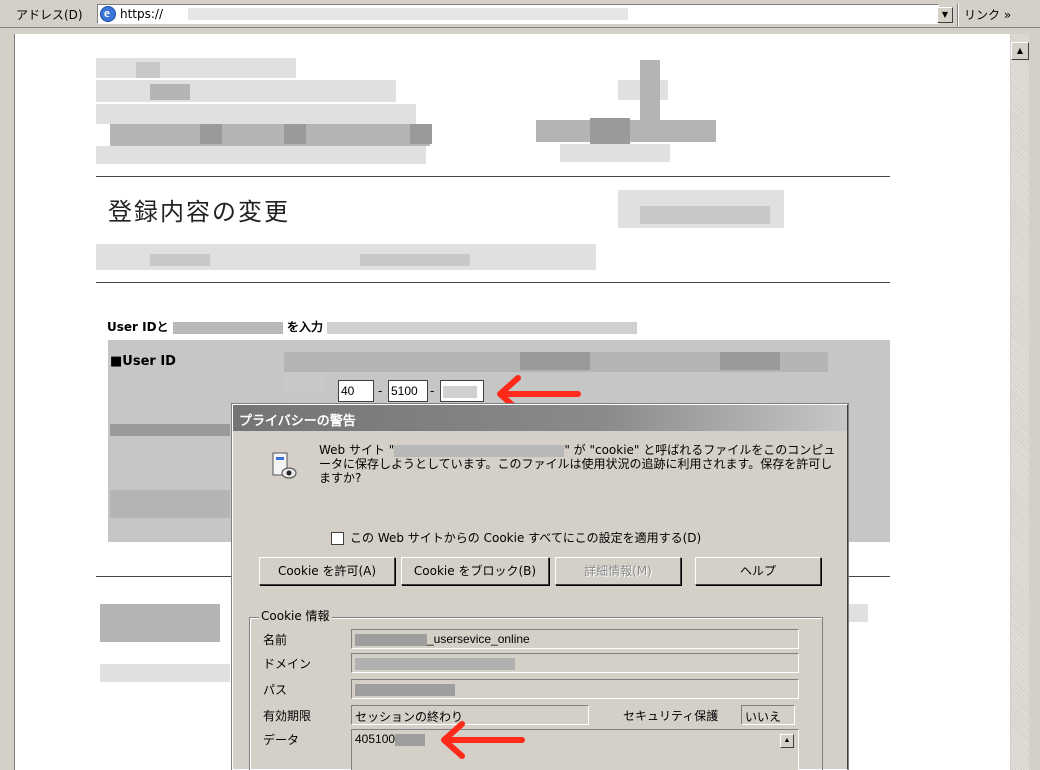 This screenshot has height=770, width=1040. What do you see at coordinates (575, 639) in the screenshot?
I see `name-field: _usersevice_online` at bounding box center [575, 639].